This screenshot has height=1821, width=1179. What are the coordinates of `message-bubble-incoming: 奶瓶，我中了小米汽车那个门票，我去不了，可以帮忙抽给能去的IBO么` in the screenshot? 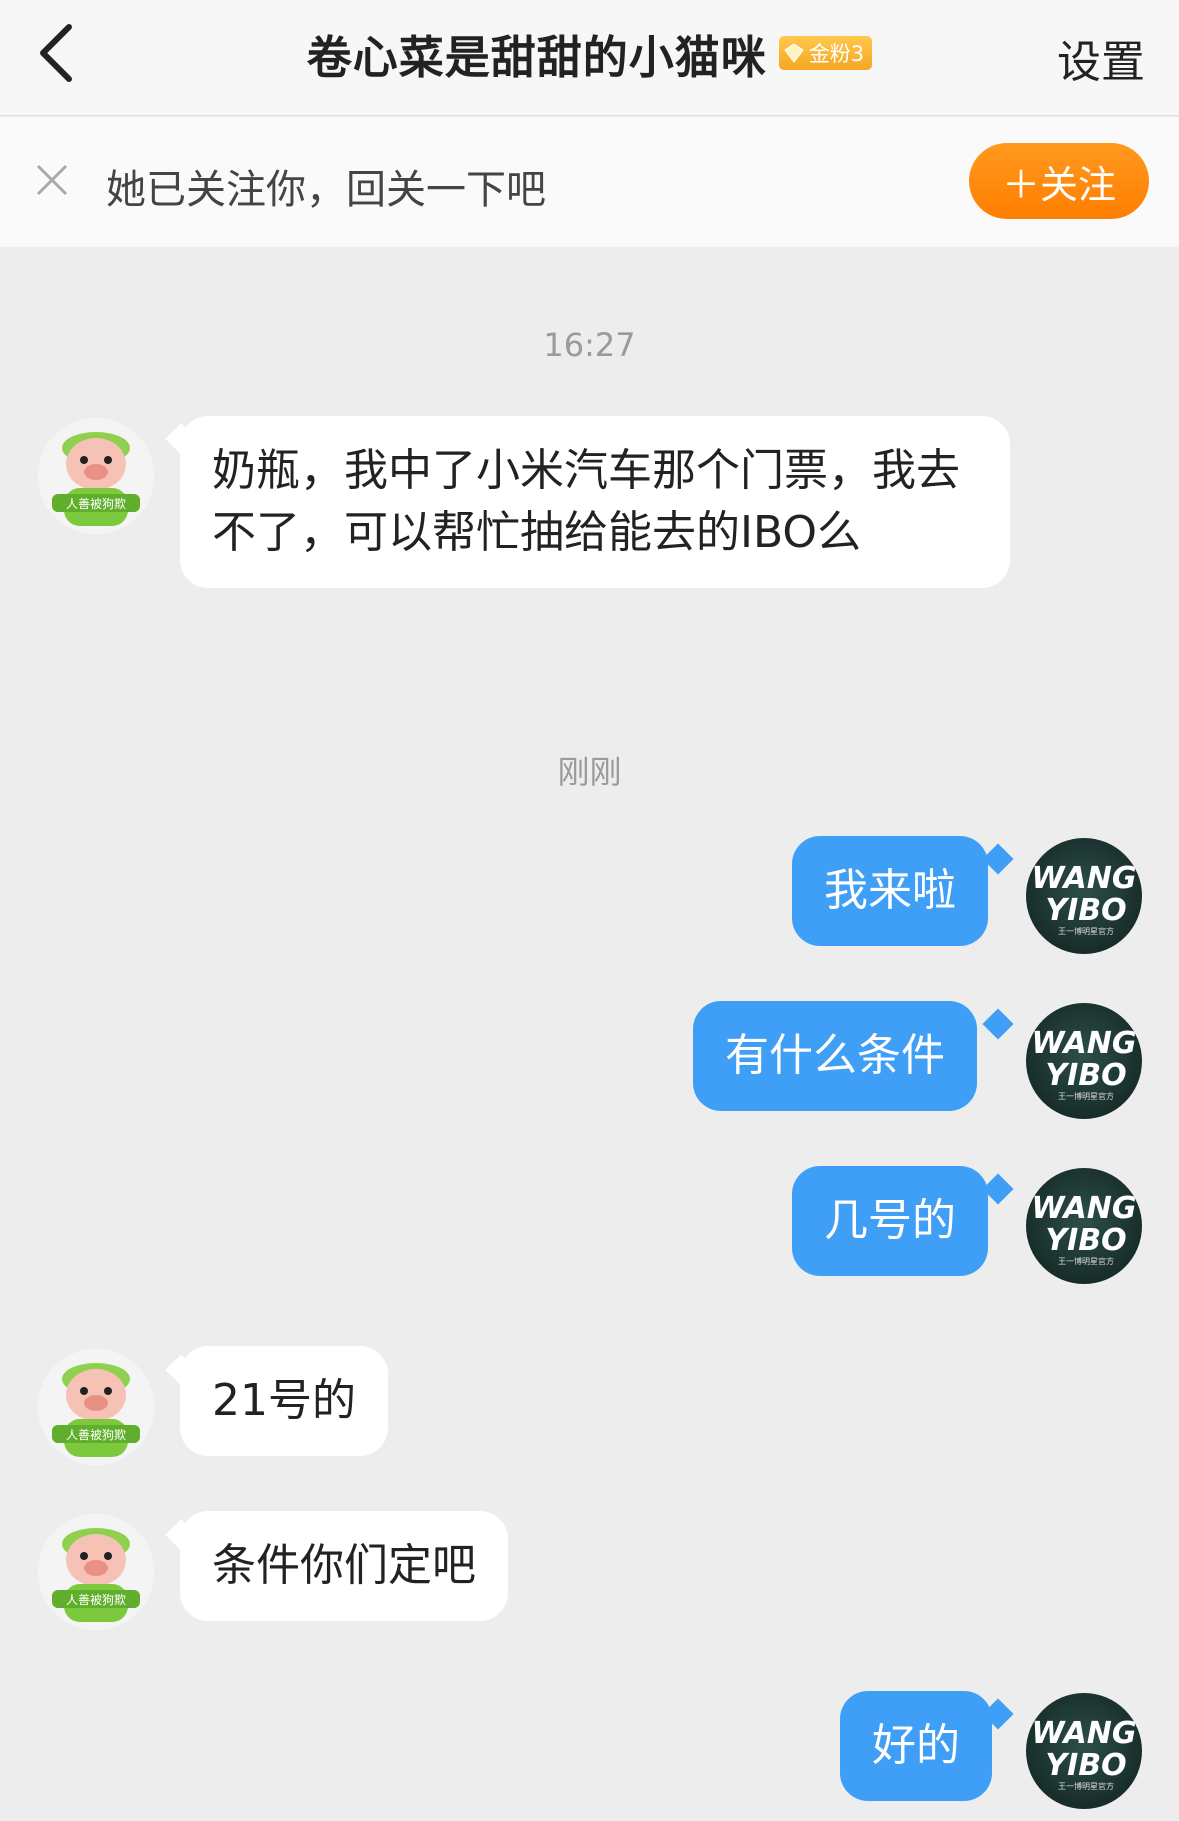 It's located at (595, 502).